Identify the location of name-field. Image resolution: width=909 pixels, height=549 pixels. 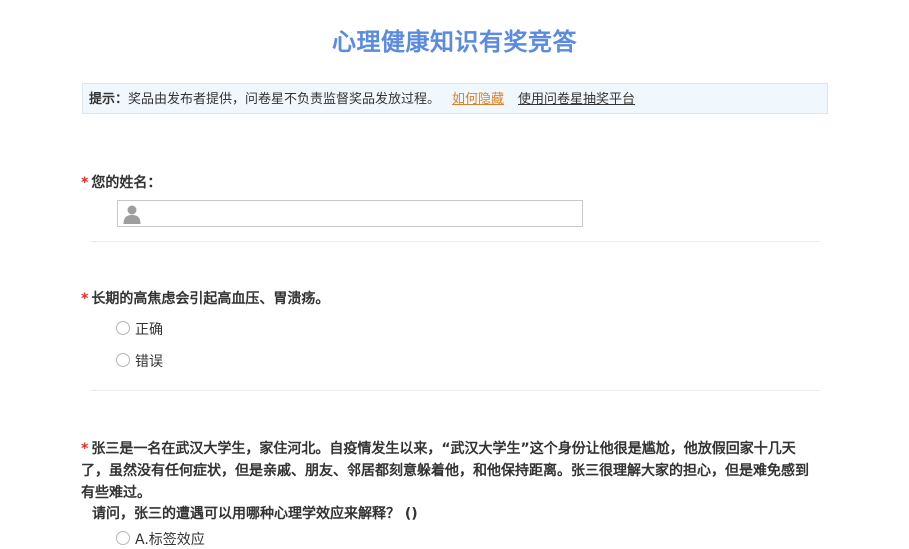
(350, 214).